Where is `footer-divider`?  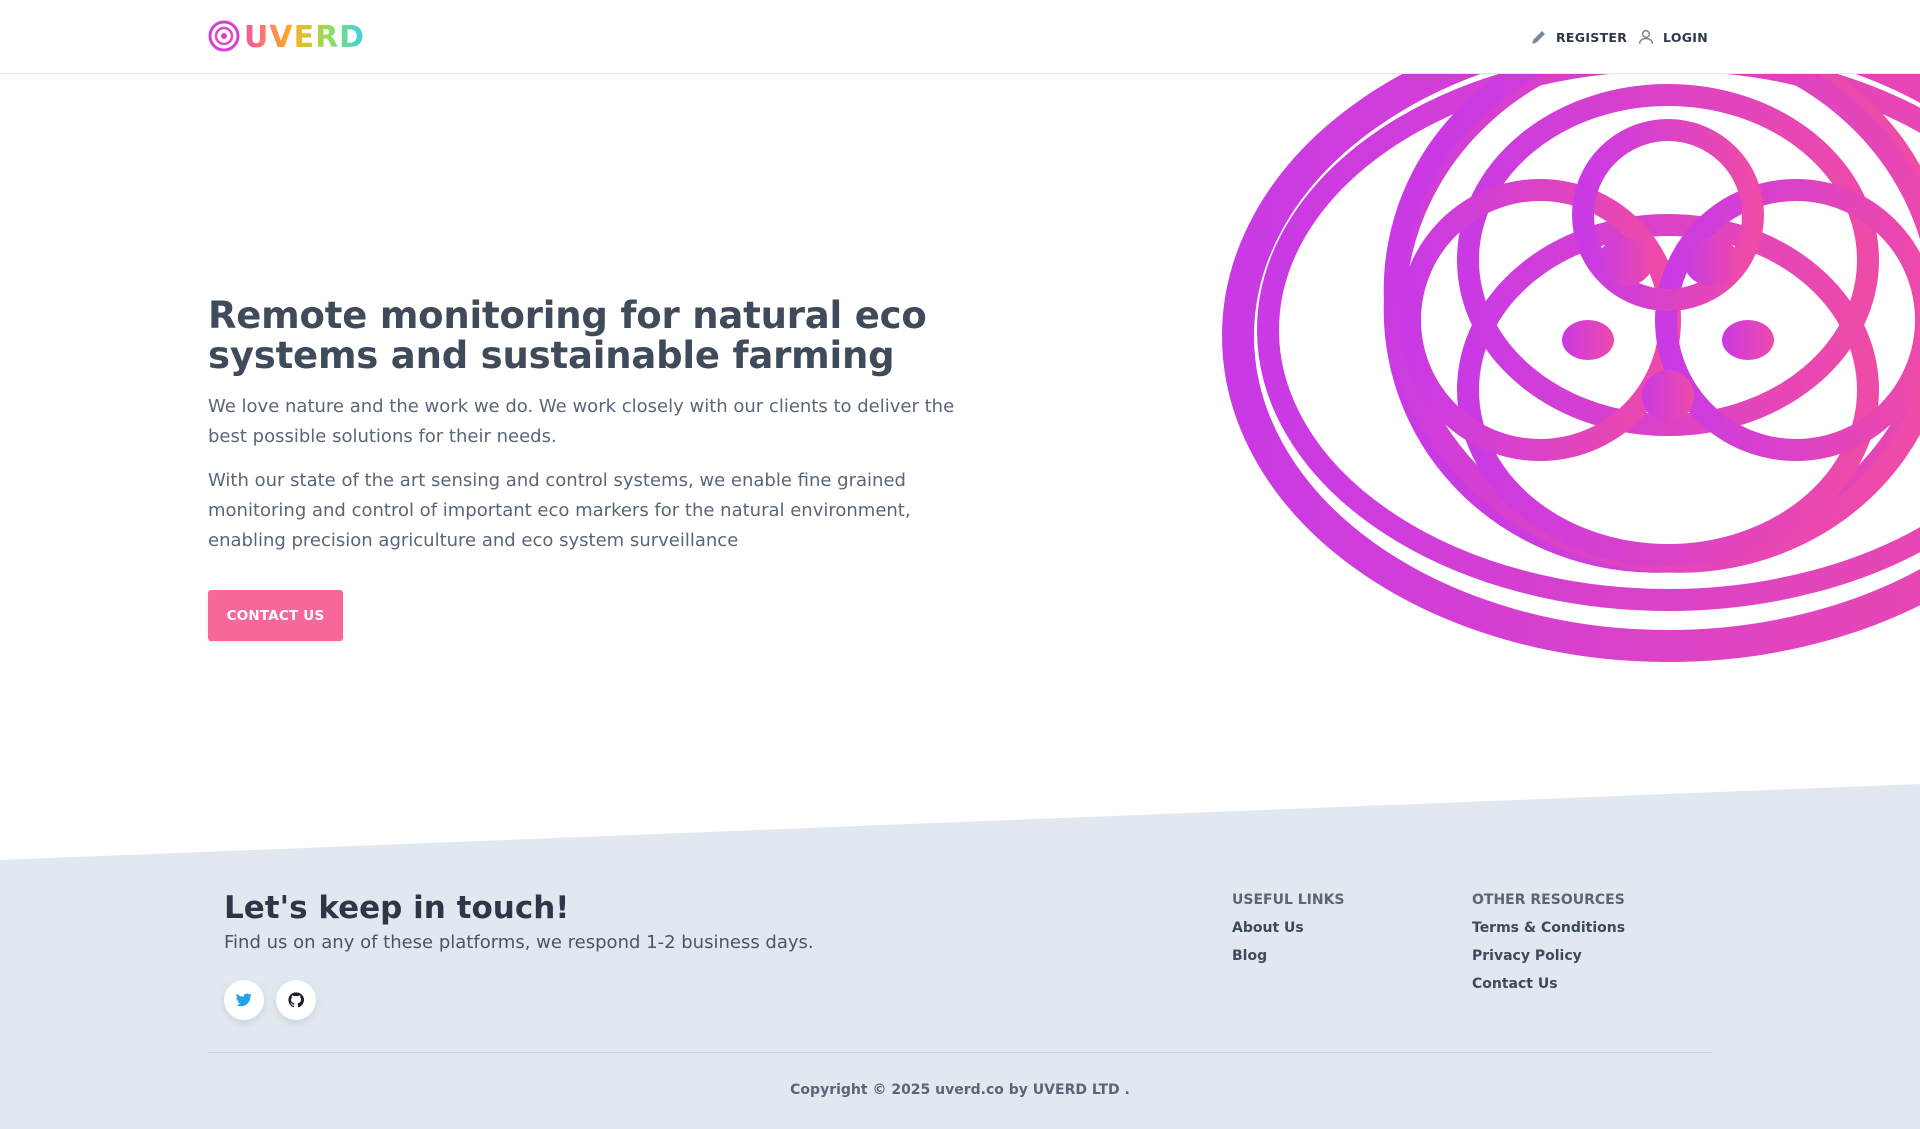
footer-divider is located at coordinates (960, 1052).